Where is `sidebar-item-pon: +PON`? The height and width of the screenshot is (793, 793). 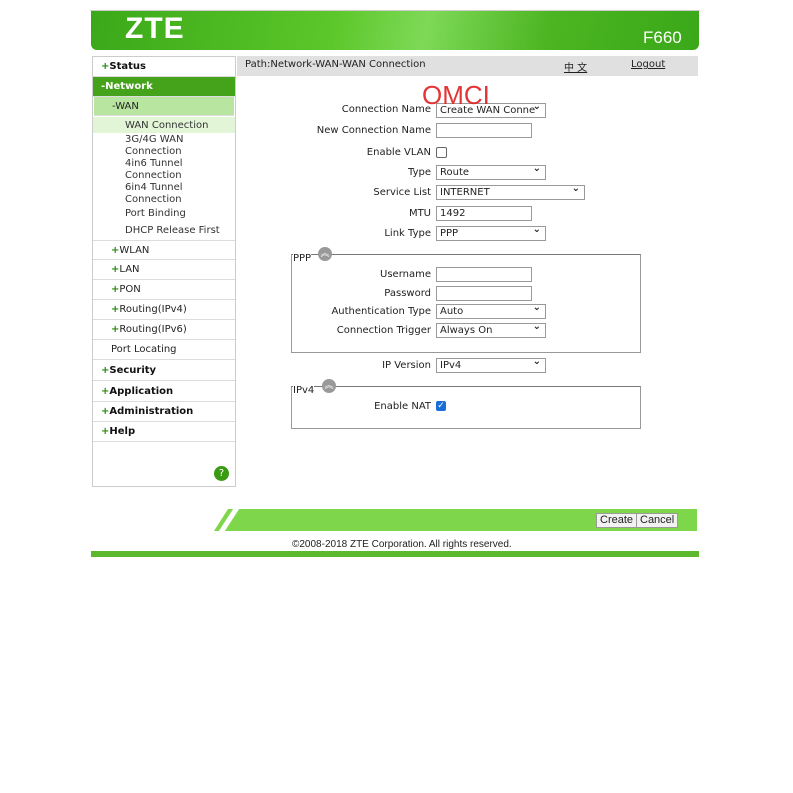 sidebar-item-pon: +PON is located at coordinates (164, 290).